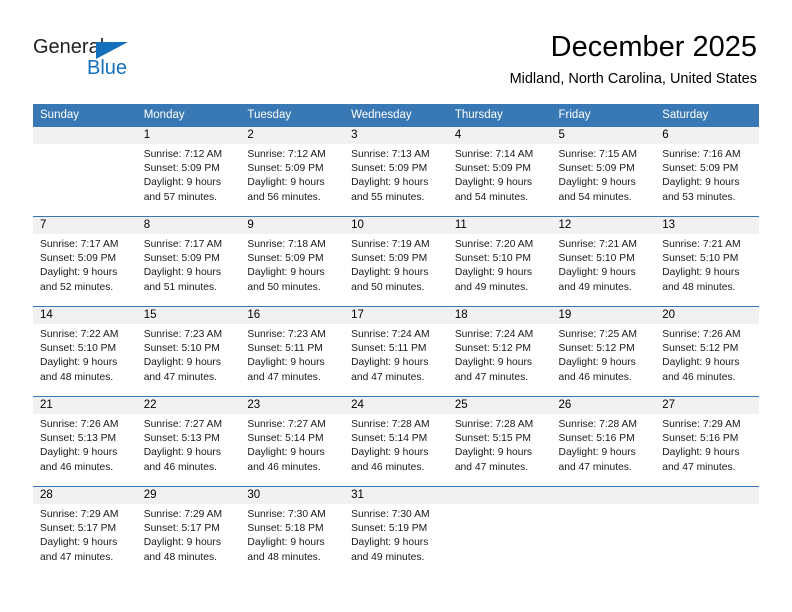 The width and height of the screenshot is (792, 612). What do you see at coordinates (492, 439) in the screenshot?
I see `sunset-time: Sunset: 5:15 PM` at bounding box center [492, 439].